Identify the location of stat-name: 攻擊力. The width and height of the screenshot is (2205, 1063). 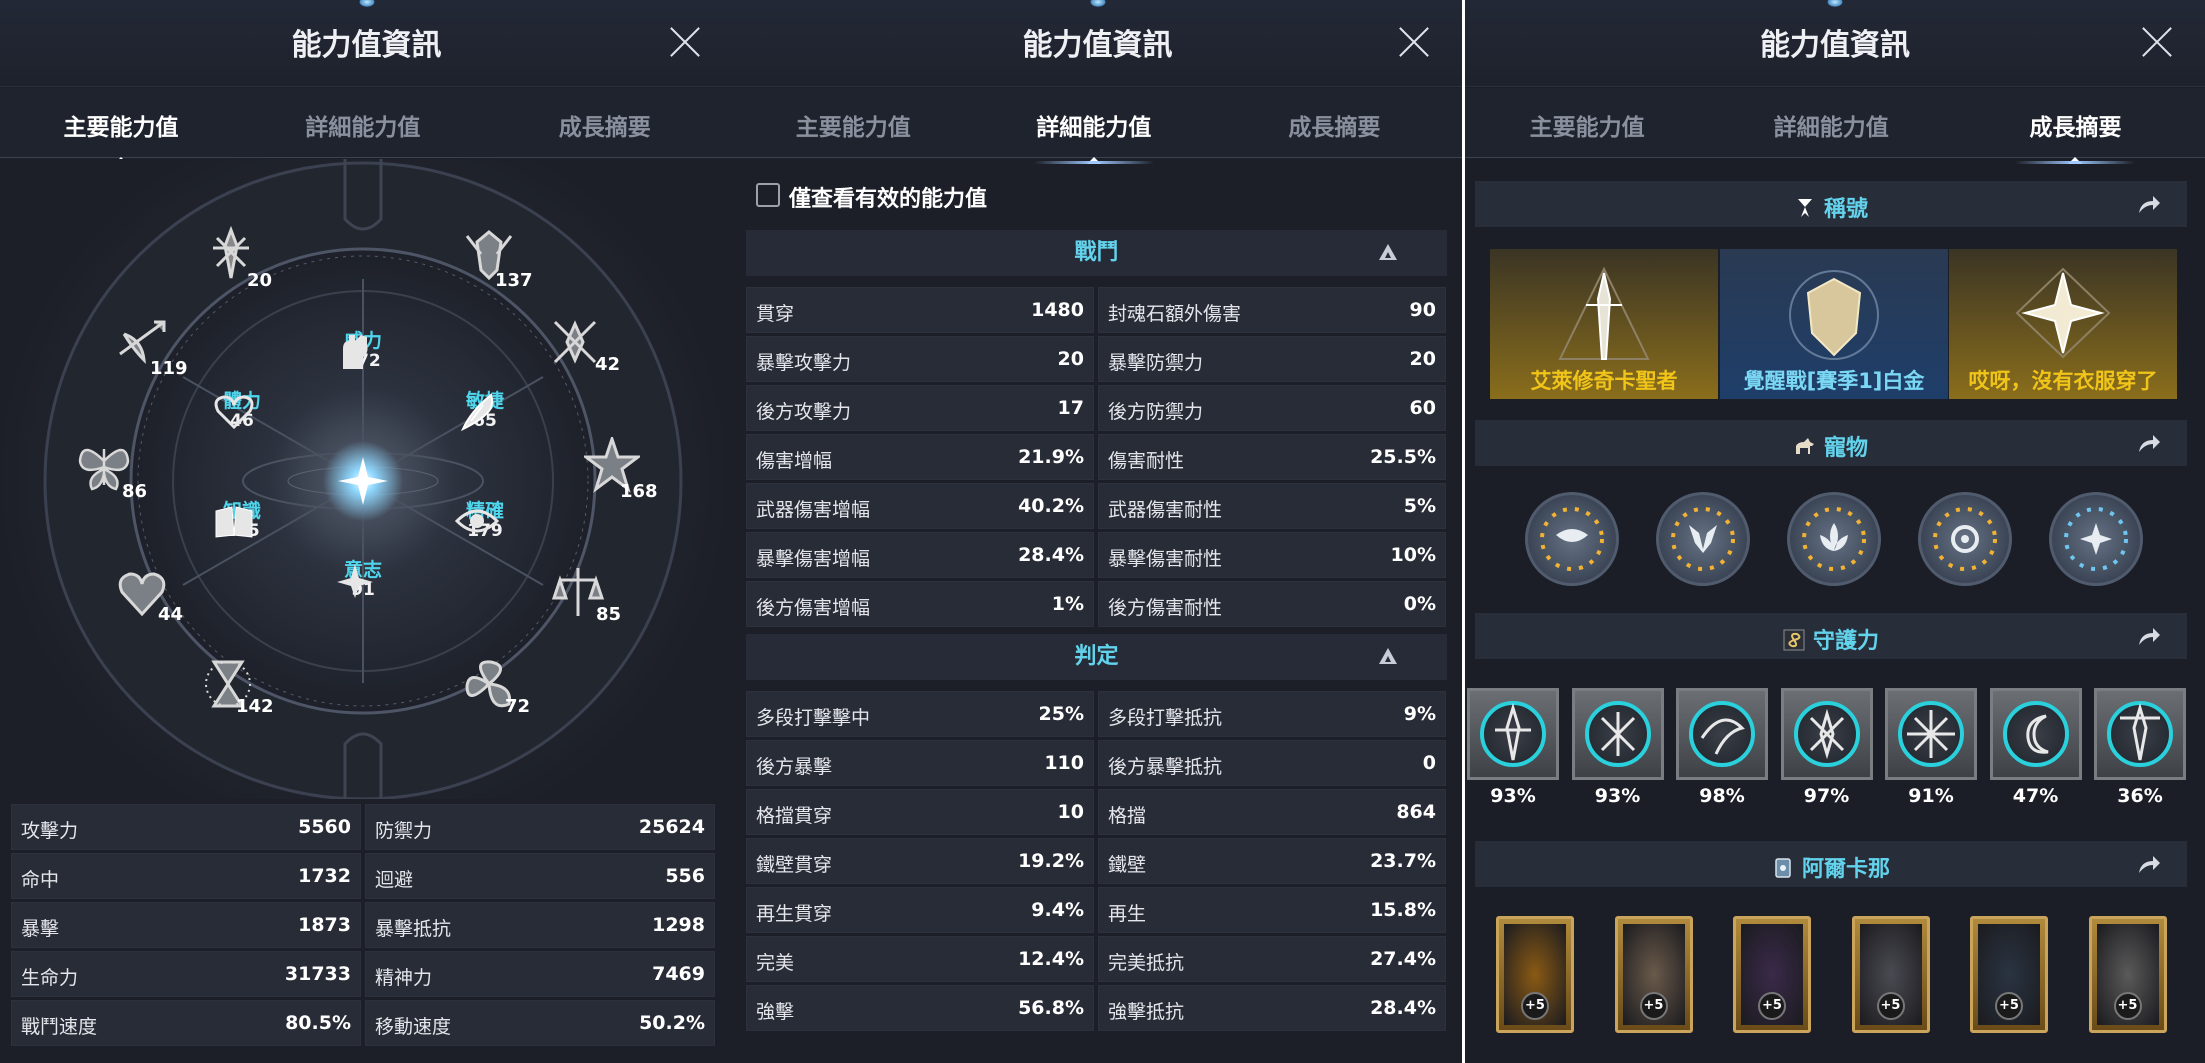
(50, 831).